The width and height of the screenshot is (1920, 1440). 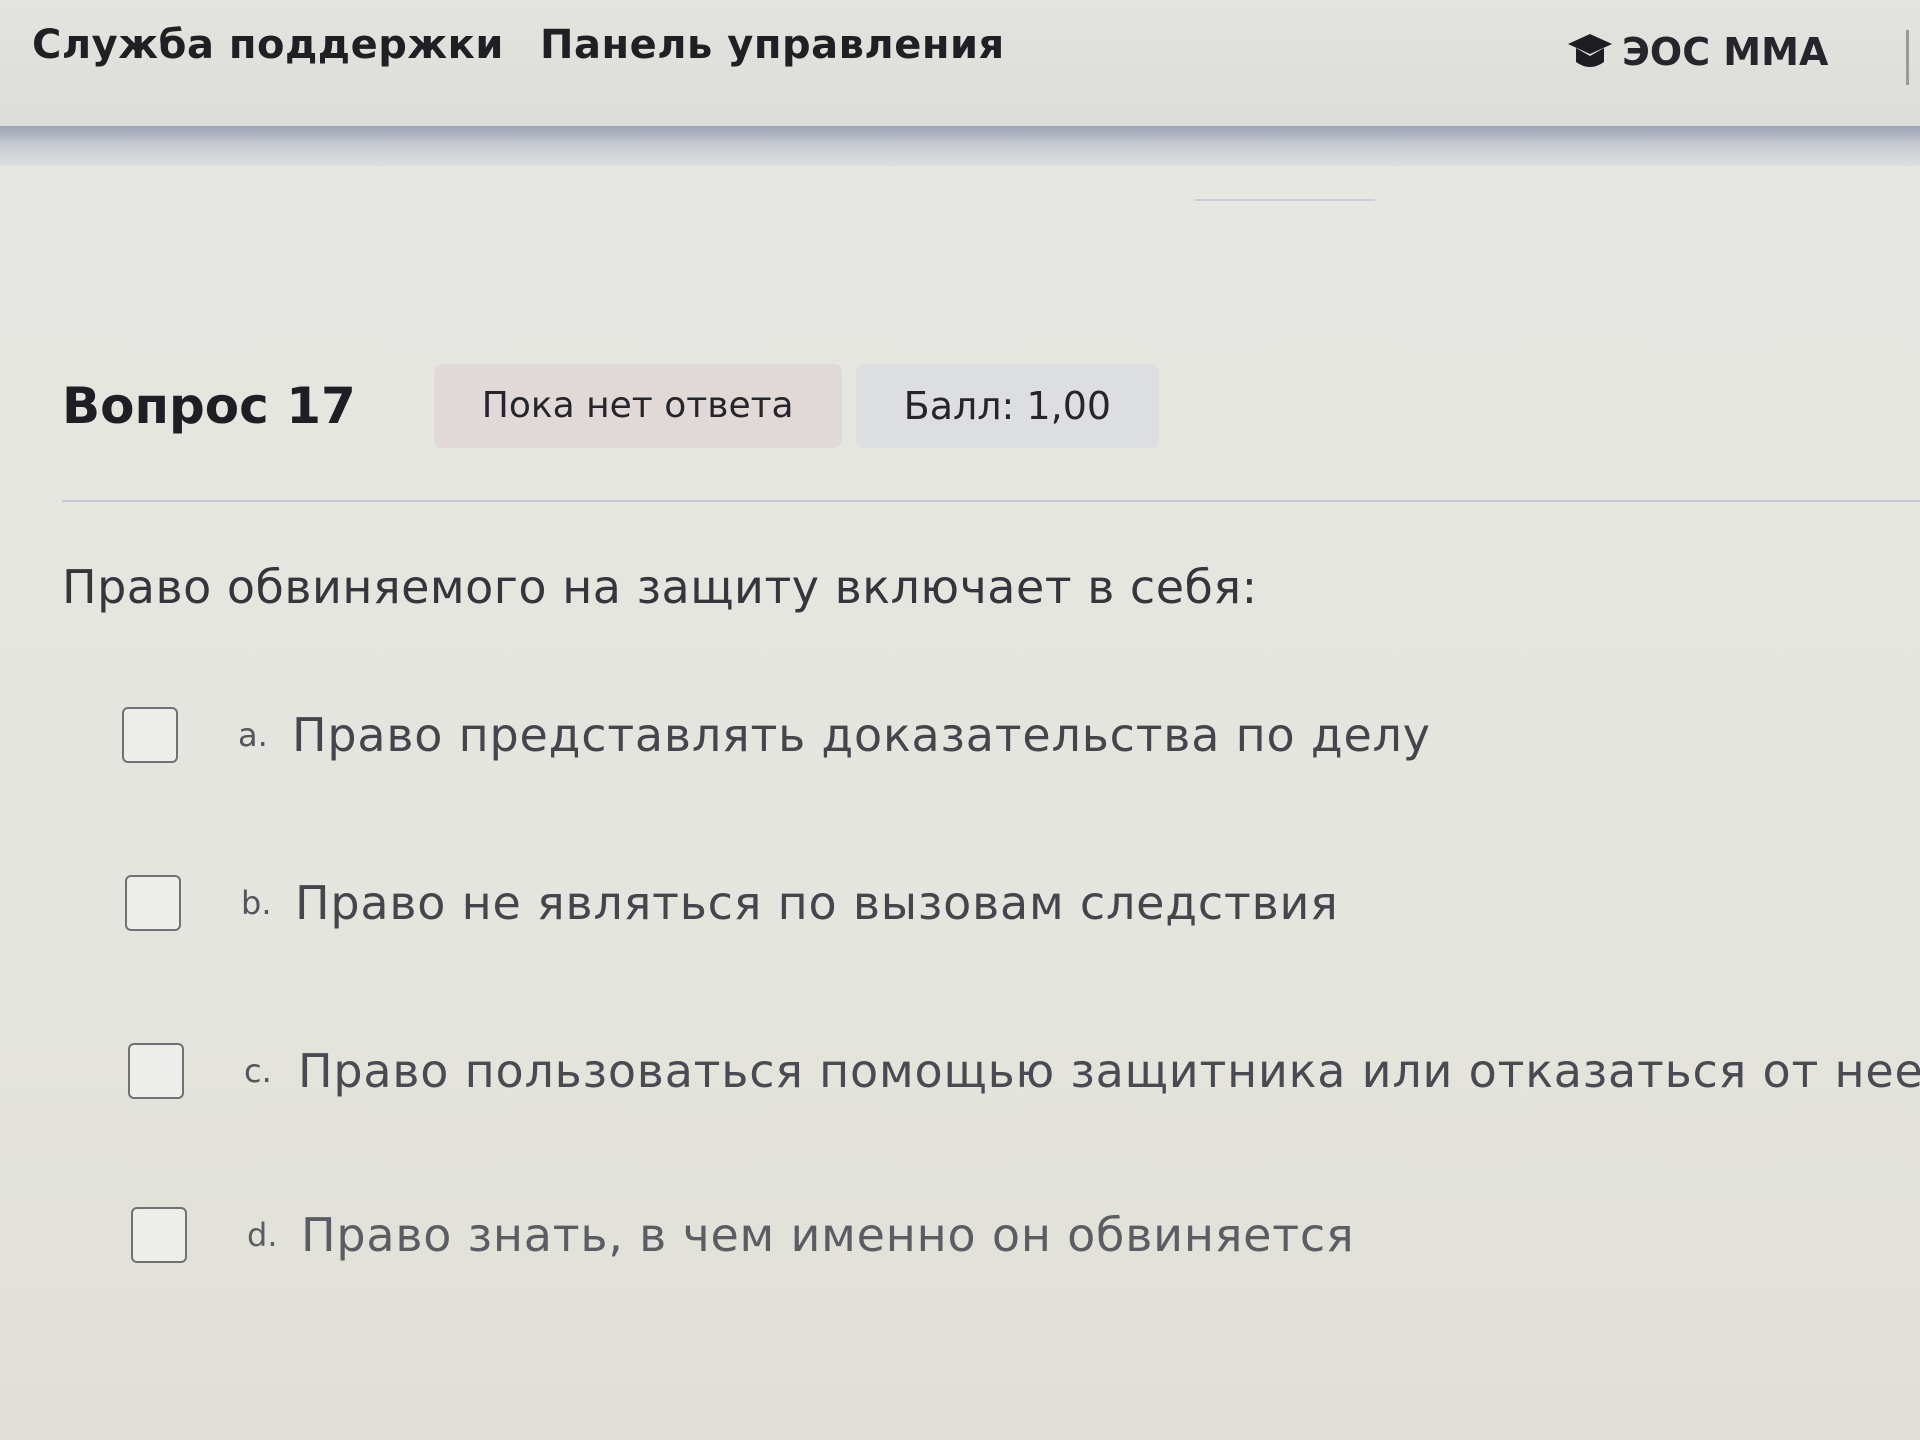 What do you see at coordinates (209, 406) in the screenshot?
I see `question-title: Вопрос 17` at bounding box center [209, 406].